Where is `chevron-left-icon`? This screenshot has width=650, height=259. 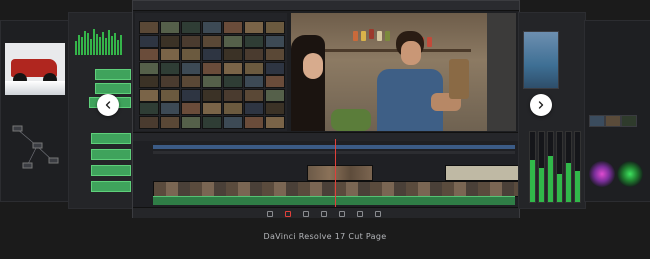
chevron-left-icon is located at coordinates (108, 105).